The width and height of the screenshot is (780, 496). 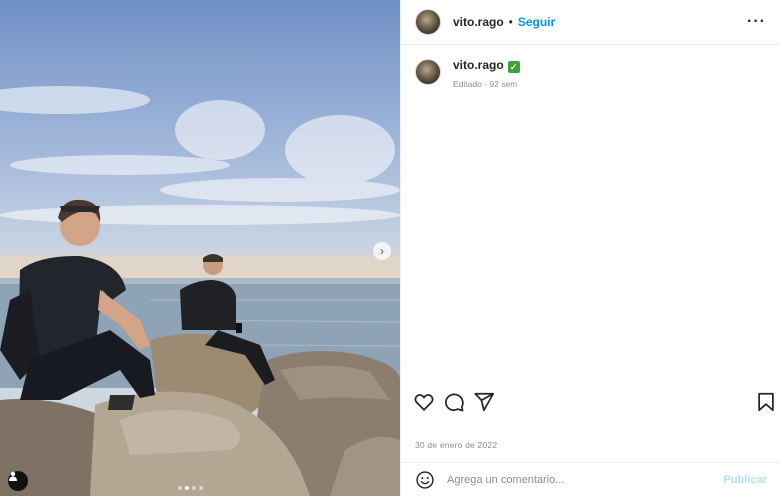 I want to click on comment-bar: Publicar, so click(x=590, y=479).